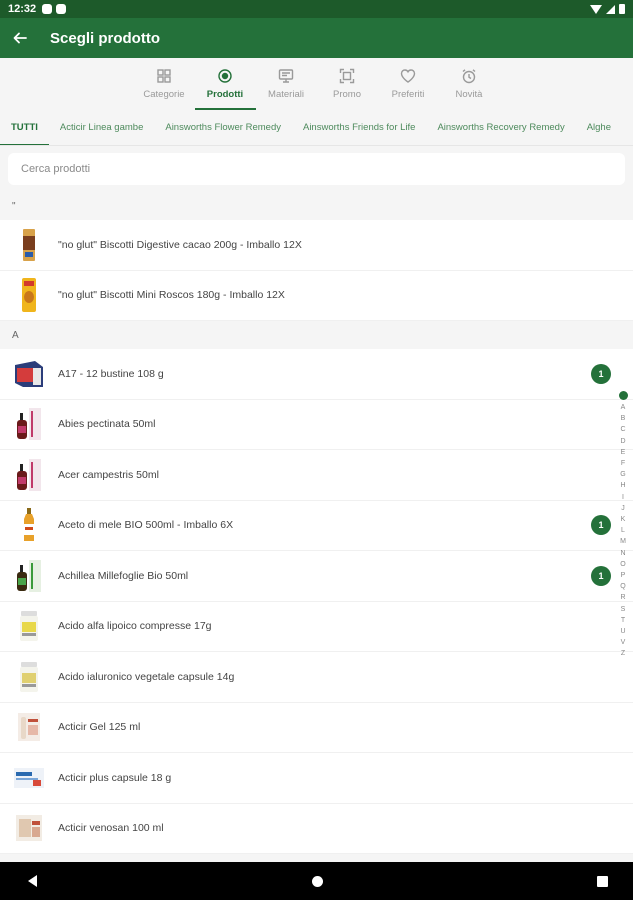 The height and width of the screenshot is (900, 633). Describe the element at coordinates (623, 407) in the screenshot. I see `index-letter: A` at that location.